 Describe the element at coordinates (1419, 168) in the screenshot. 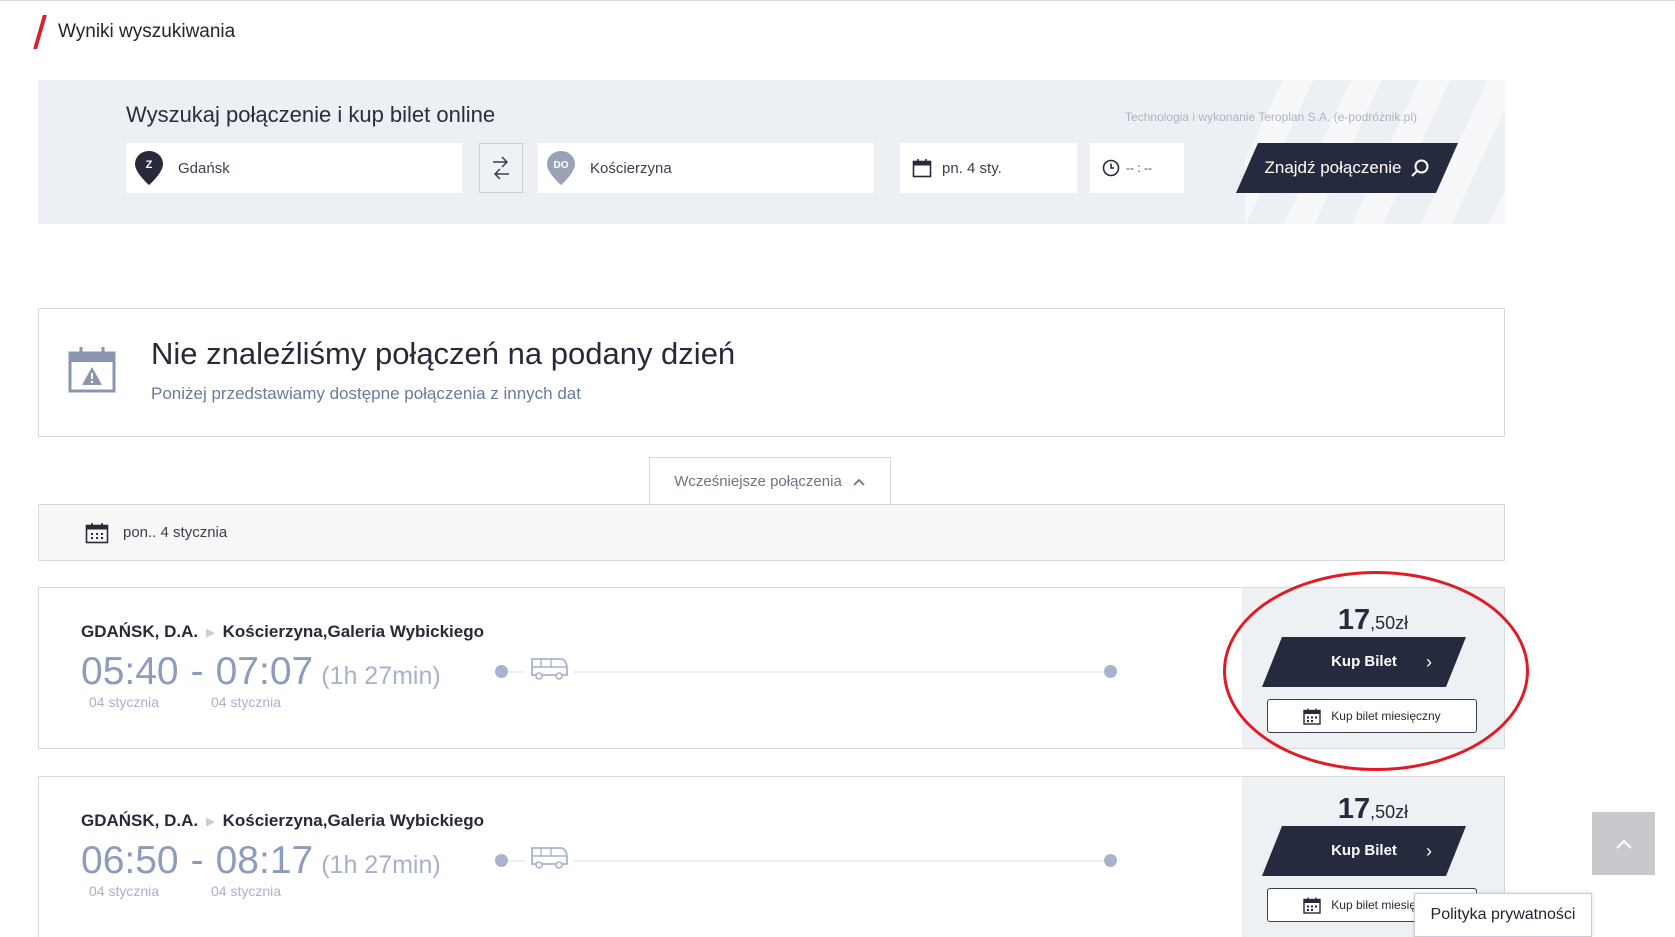

I see `search-icon` at that location.